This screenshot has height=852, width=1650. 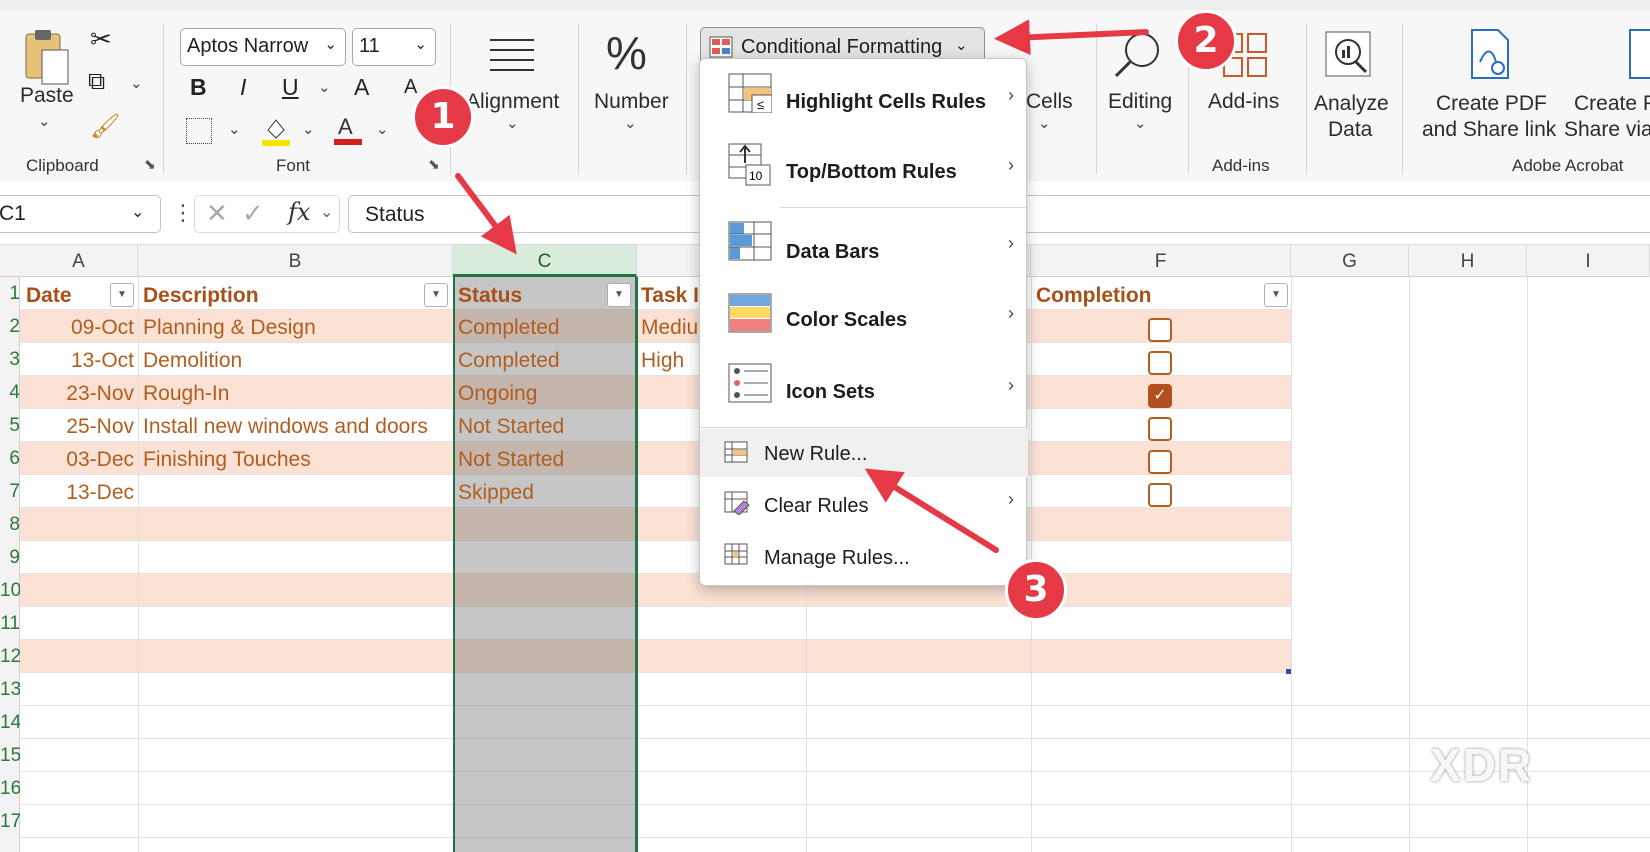 I want to click on annotation-badge-3: 3, so click(x=1036, y=590).